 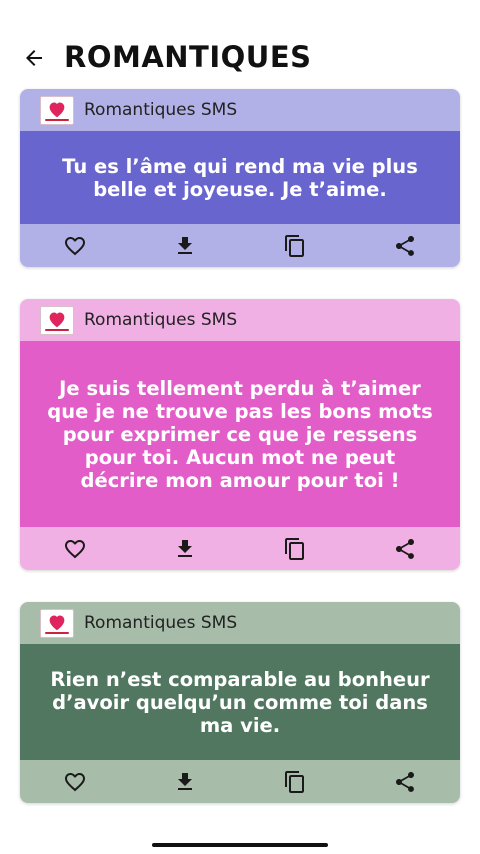 What do you see at coordinates (188, 57) in the screenshot?
I see `page-title: ROMANTIQUES` at bounding box center [188, 57].